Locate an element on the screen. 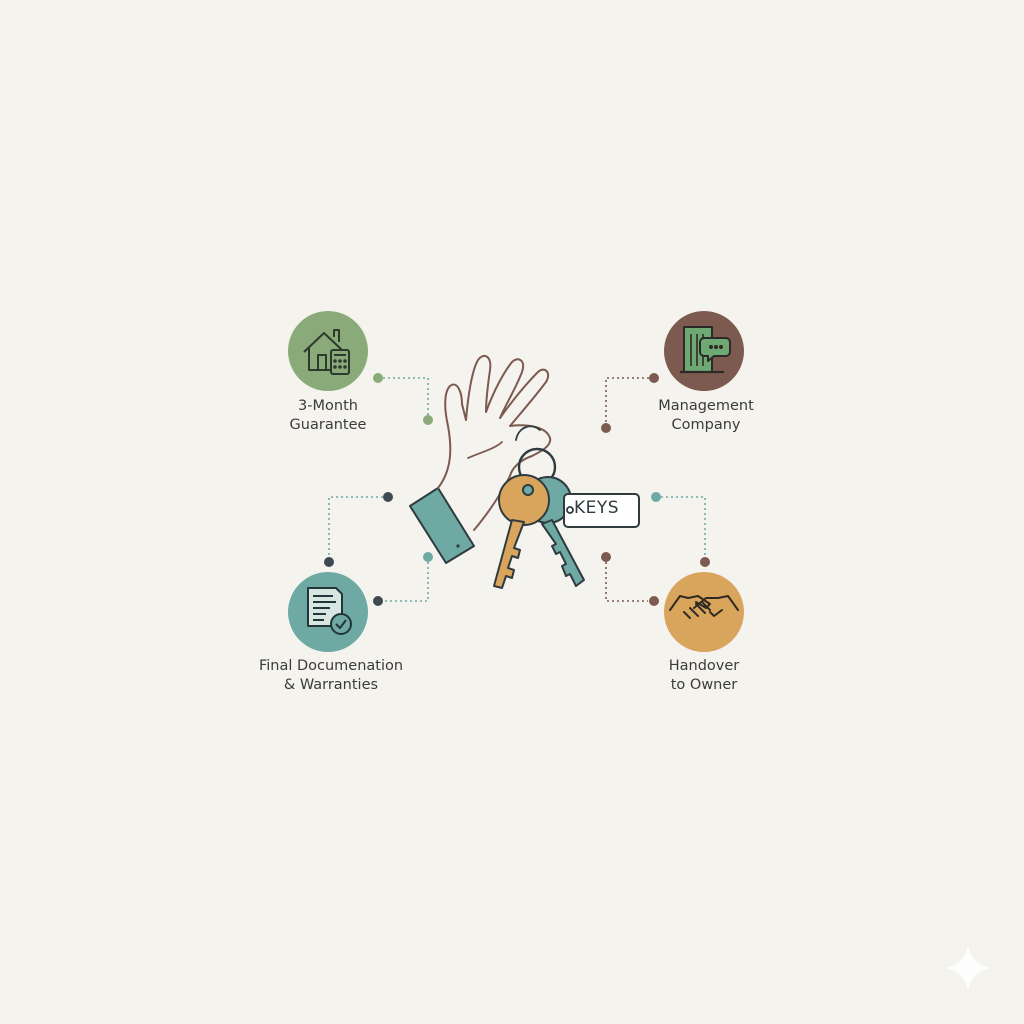  label-handover-line2: to Owner is located at coordinates (704, 685).